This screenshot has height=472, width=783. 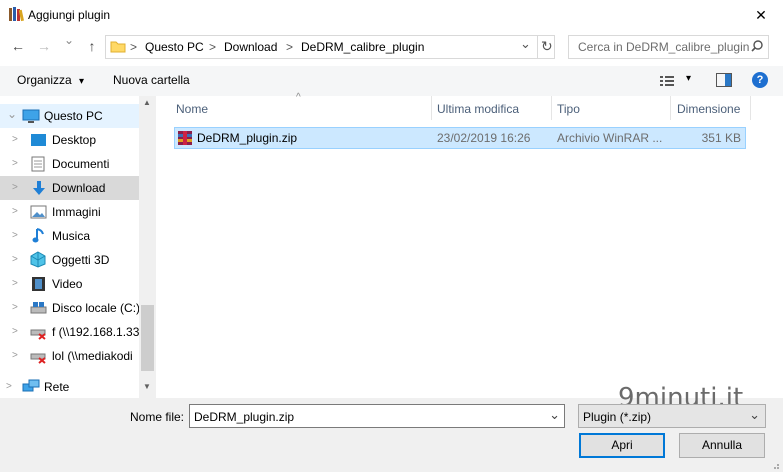 What do you see at coordinates (708, 109) in the screenshot?
I see `column-header-size: Dimensione` at bounding box center [708, 109].